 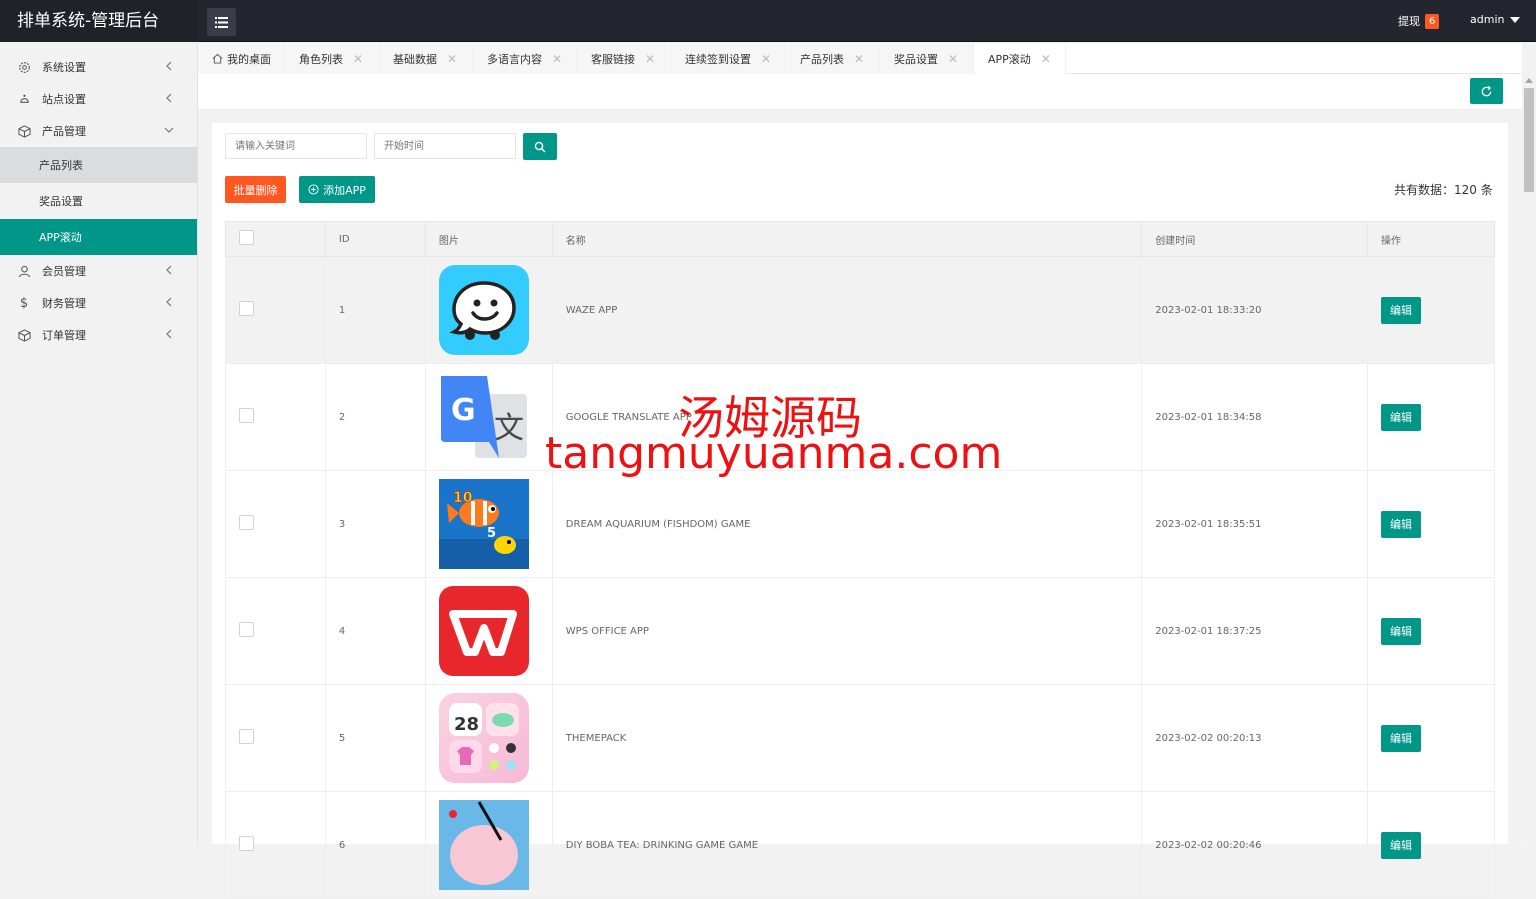 I want to click on select-all-cell, so click(x=275, y=239).